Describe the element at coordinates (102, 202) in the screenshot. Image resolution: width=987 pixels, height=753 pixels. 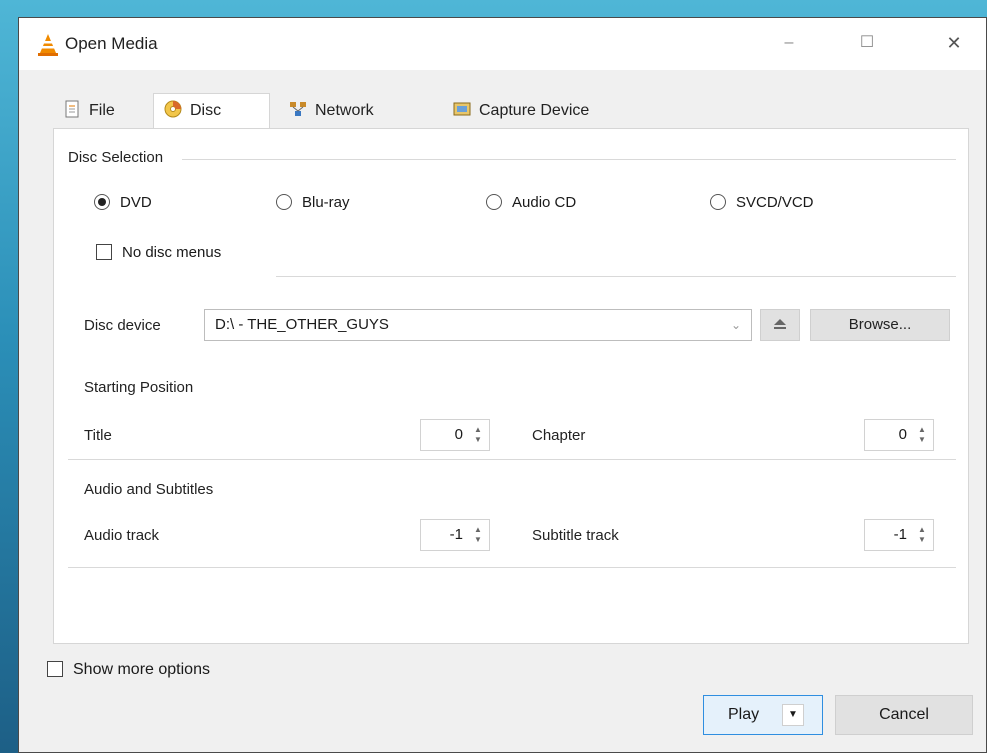
I see `radio-selected-indicator` at that location.